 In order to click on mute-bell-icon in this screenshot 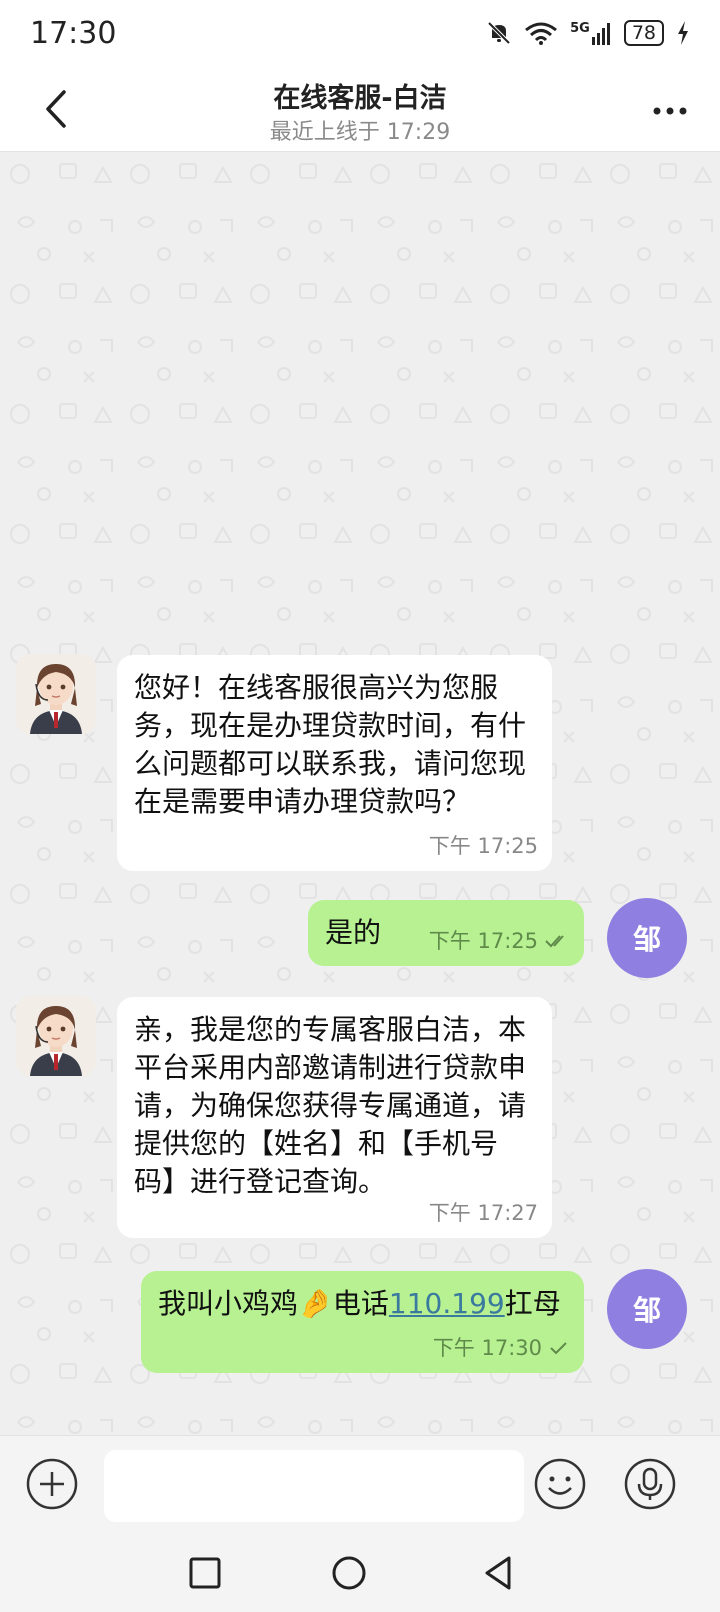, I will do `click(499, 33)`.